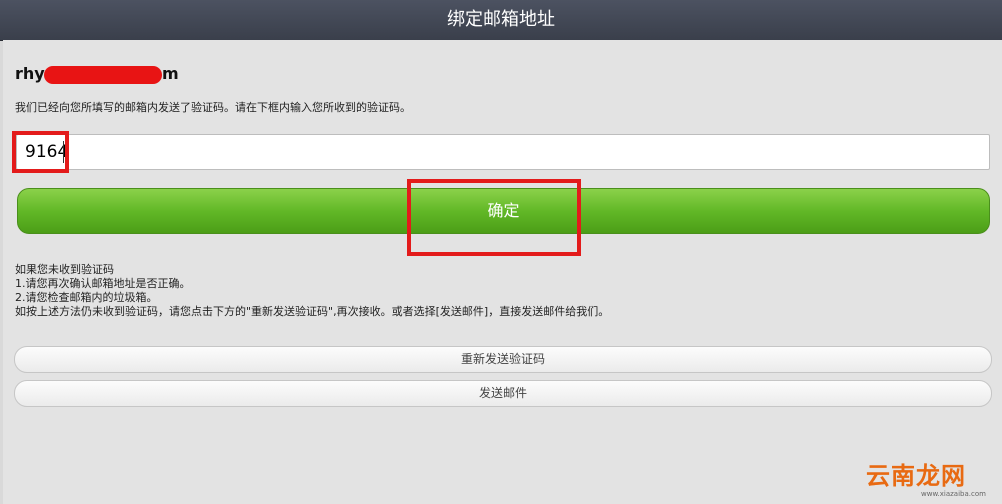 Image resolution: width=1002 pixels, height=504 pixels. I want to click on email-prefix: rhy, so click(30, 73).